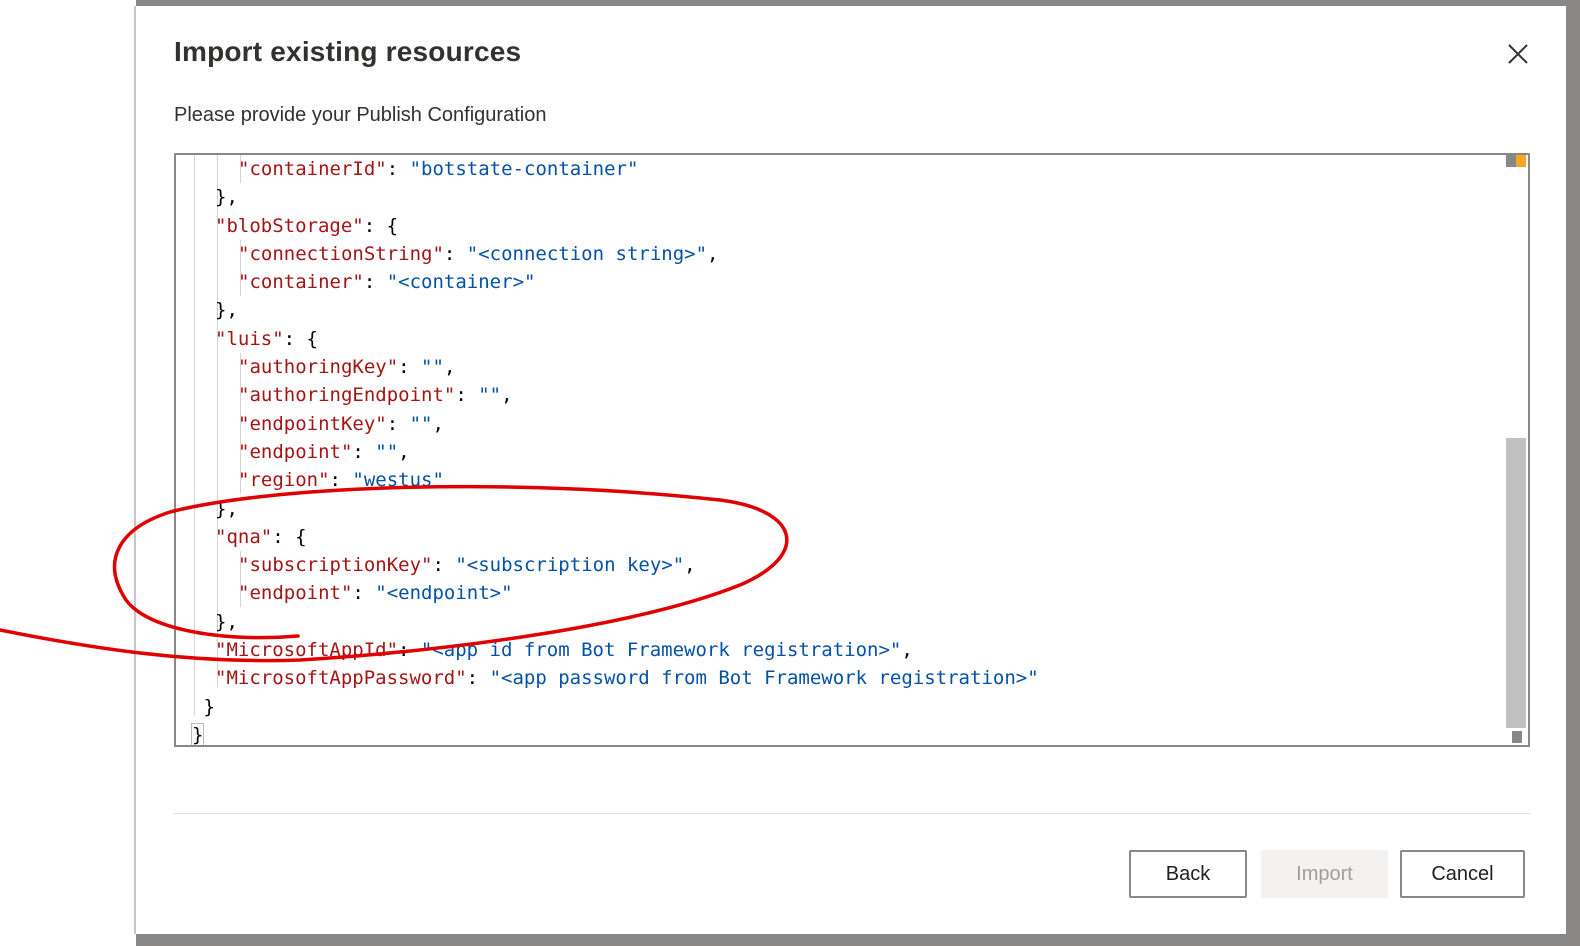  What do you see at coordinates (461, 282) in the screenshot?
I see `json-string: "<container>"` at bounding box center [461, 282].